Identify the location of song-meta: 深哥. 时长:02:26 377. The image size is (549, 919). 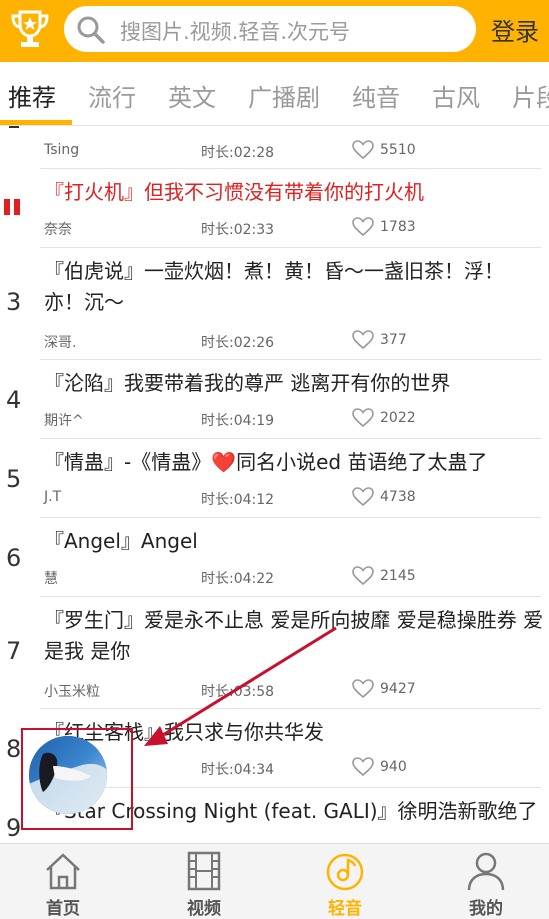
(294, 342).